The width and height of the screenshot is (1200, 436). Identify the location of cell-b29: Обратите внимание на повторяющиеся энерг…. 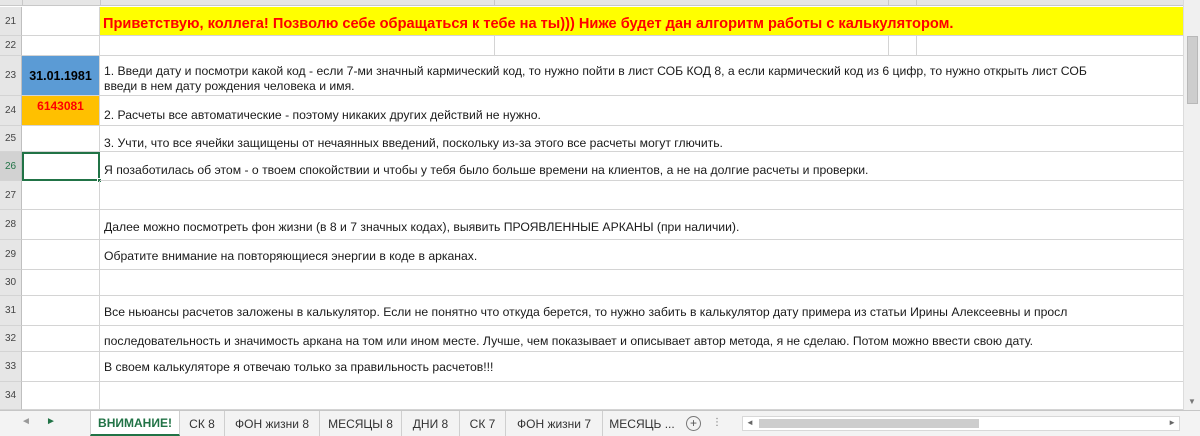
(641, 255).